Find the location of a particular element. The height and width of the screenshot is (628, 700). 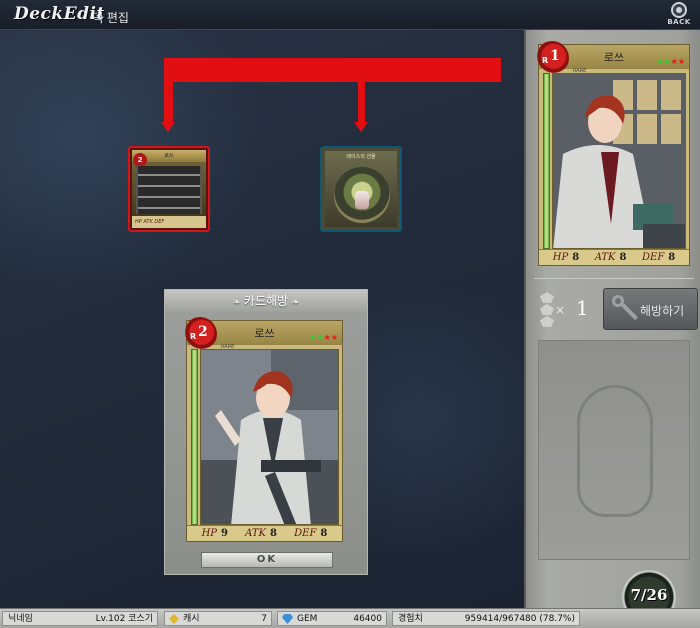

connector-line-top is located at coordinates (332, 70).